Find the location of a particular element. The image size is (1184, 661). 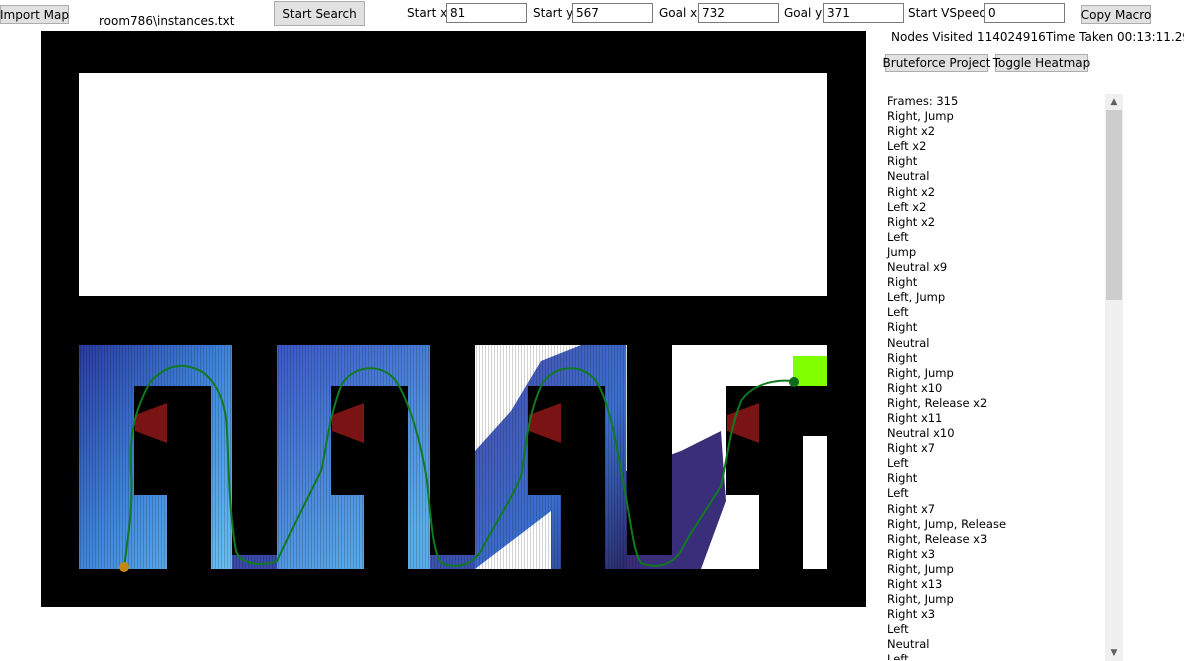

macro-line: Neutral x10 is located at coordinates (921, 433).